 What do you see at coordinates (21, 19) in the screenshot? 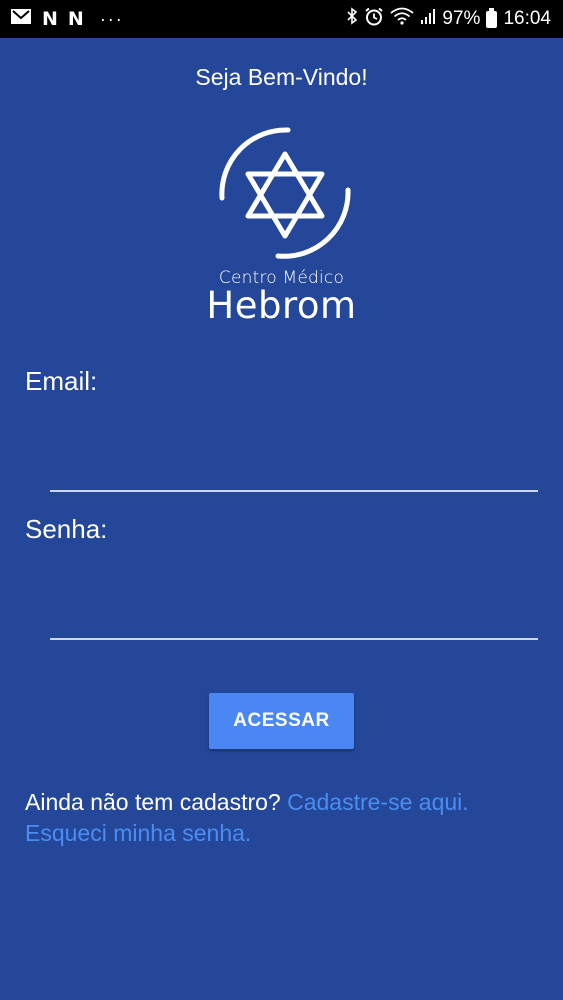
I see `gmail-icon` at bounding box center [21, 19].